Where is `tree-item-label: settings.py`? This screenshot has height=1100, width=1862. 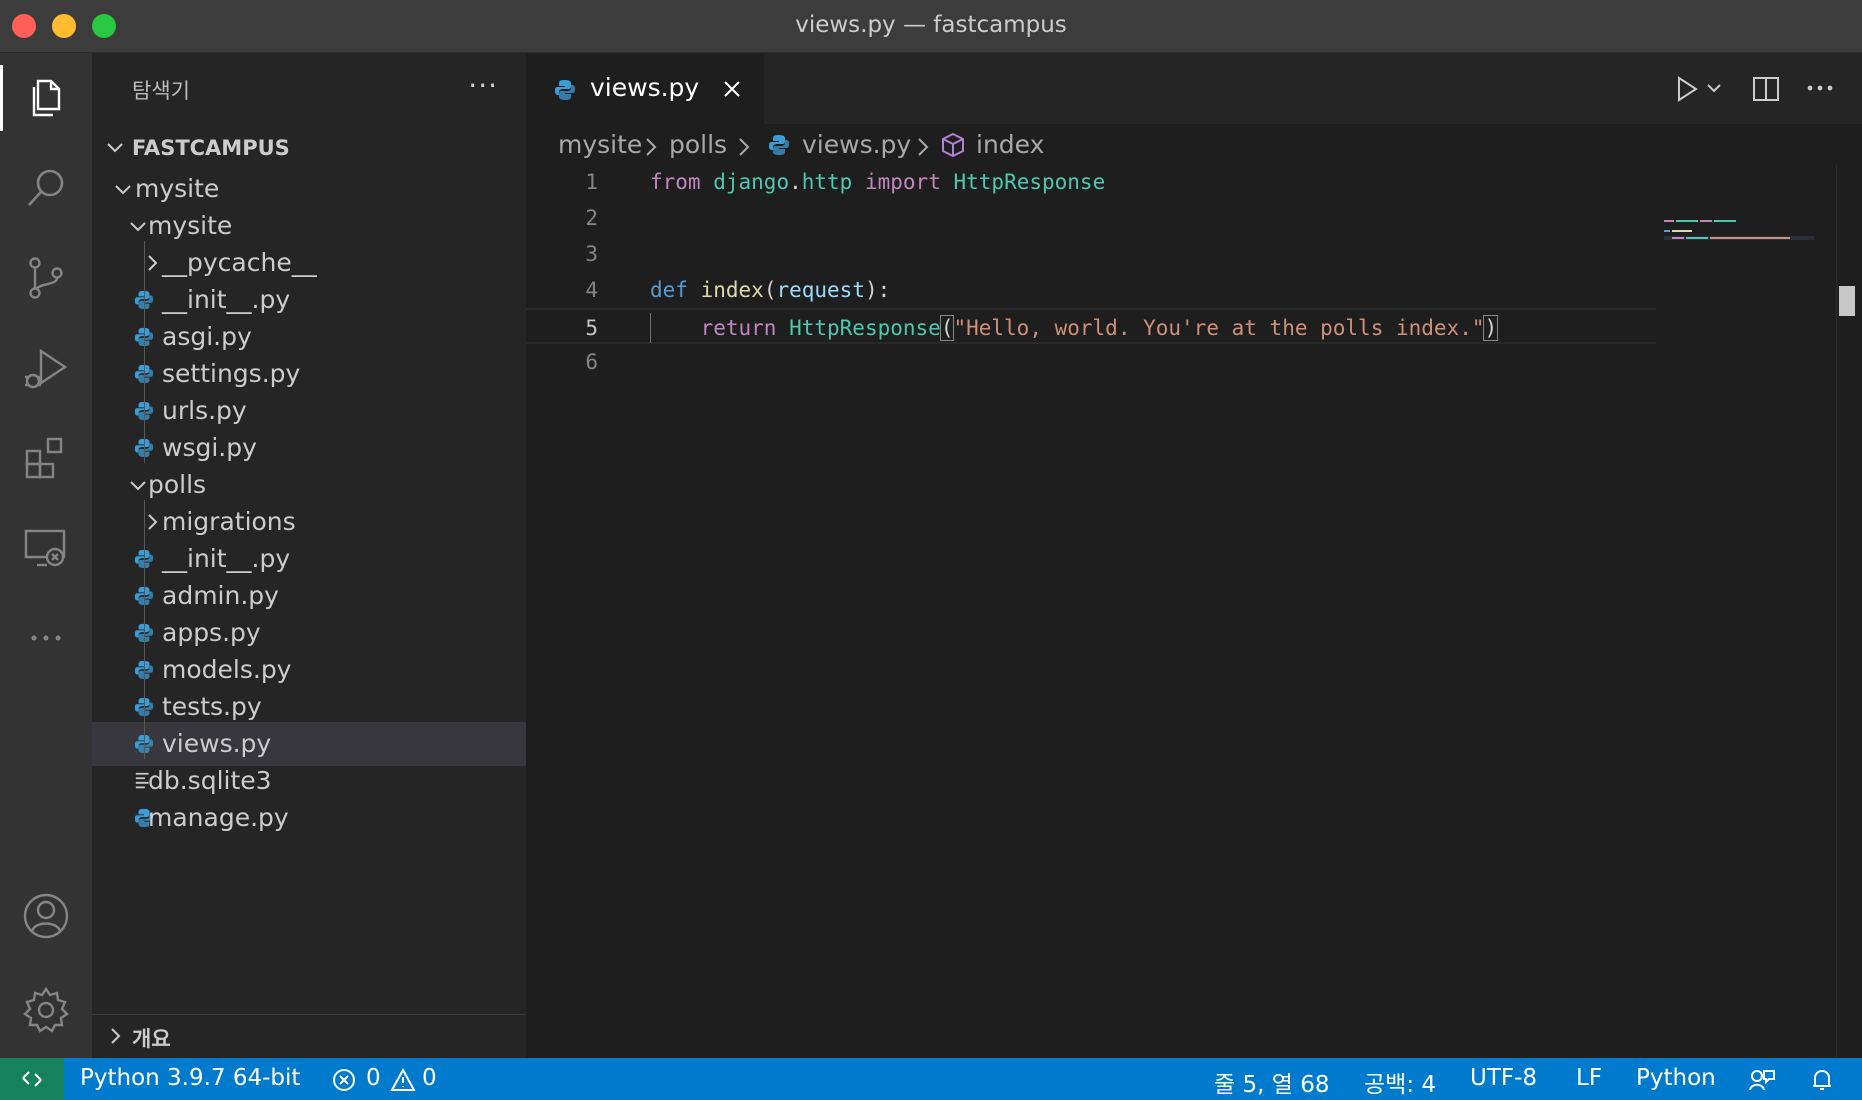 tree-item-label: settings.py is located at coordinates (231, 373).